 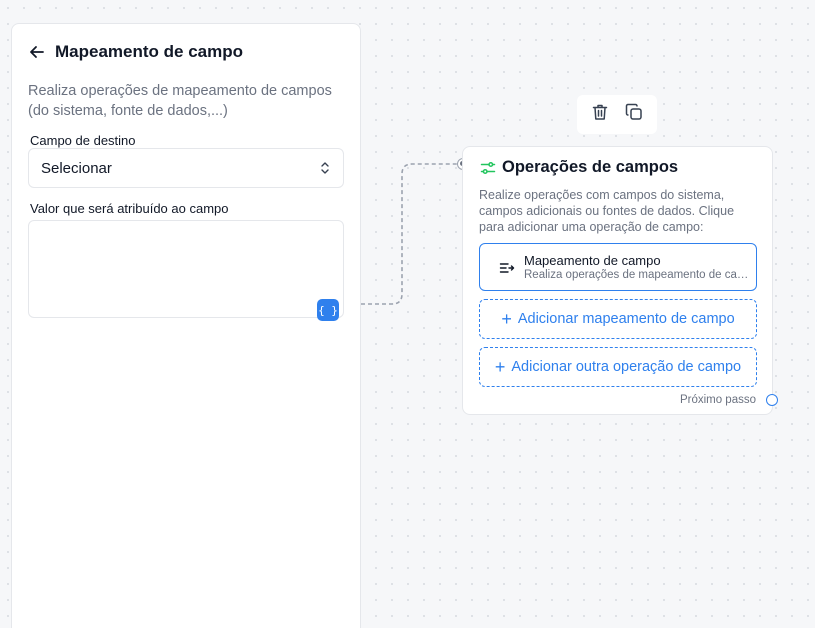 I want to click on next-step-label: Próximo passo, so click(x=717, y=400).